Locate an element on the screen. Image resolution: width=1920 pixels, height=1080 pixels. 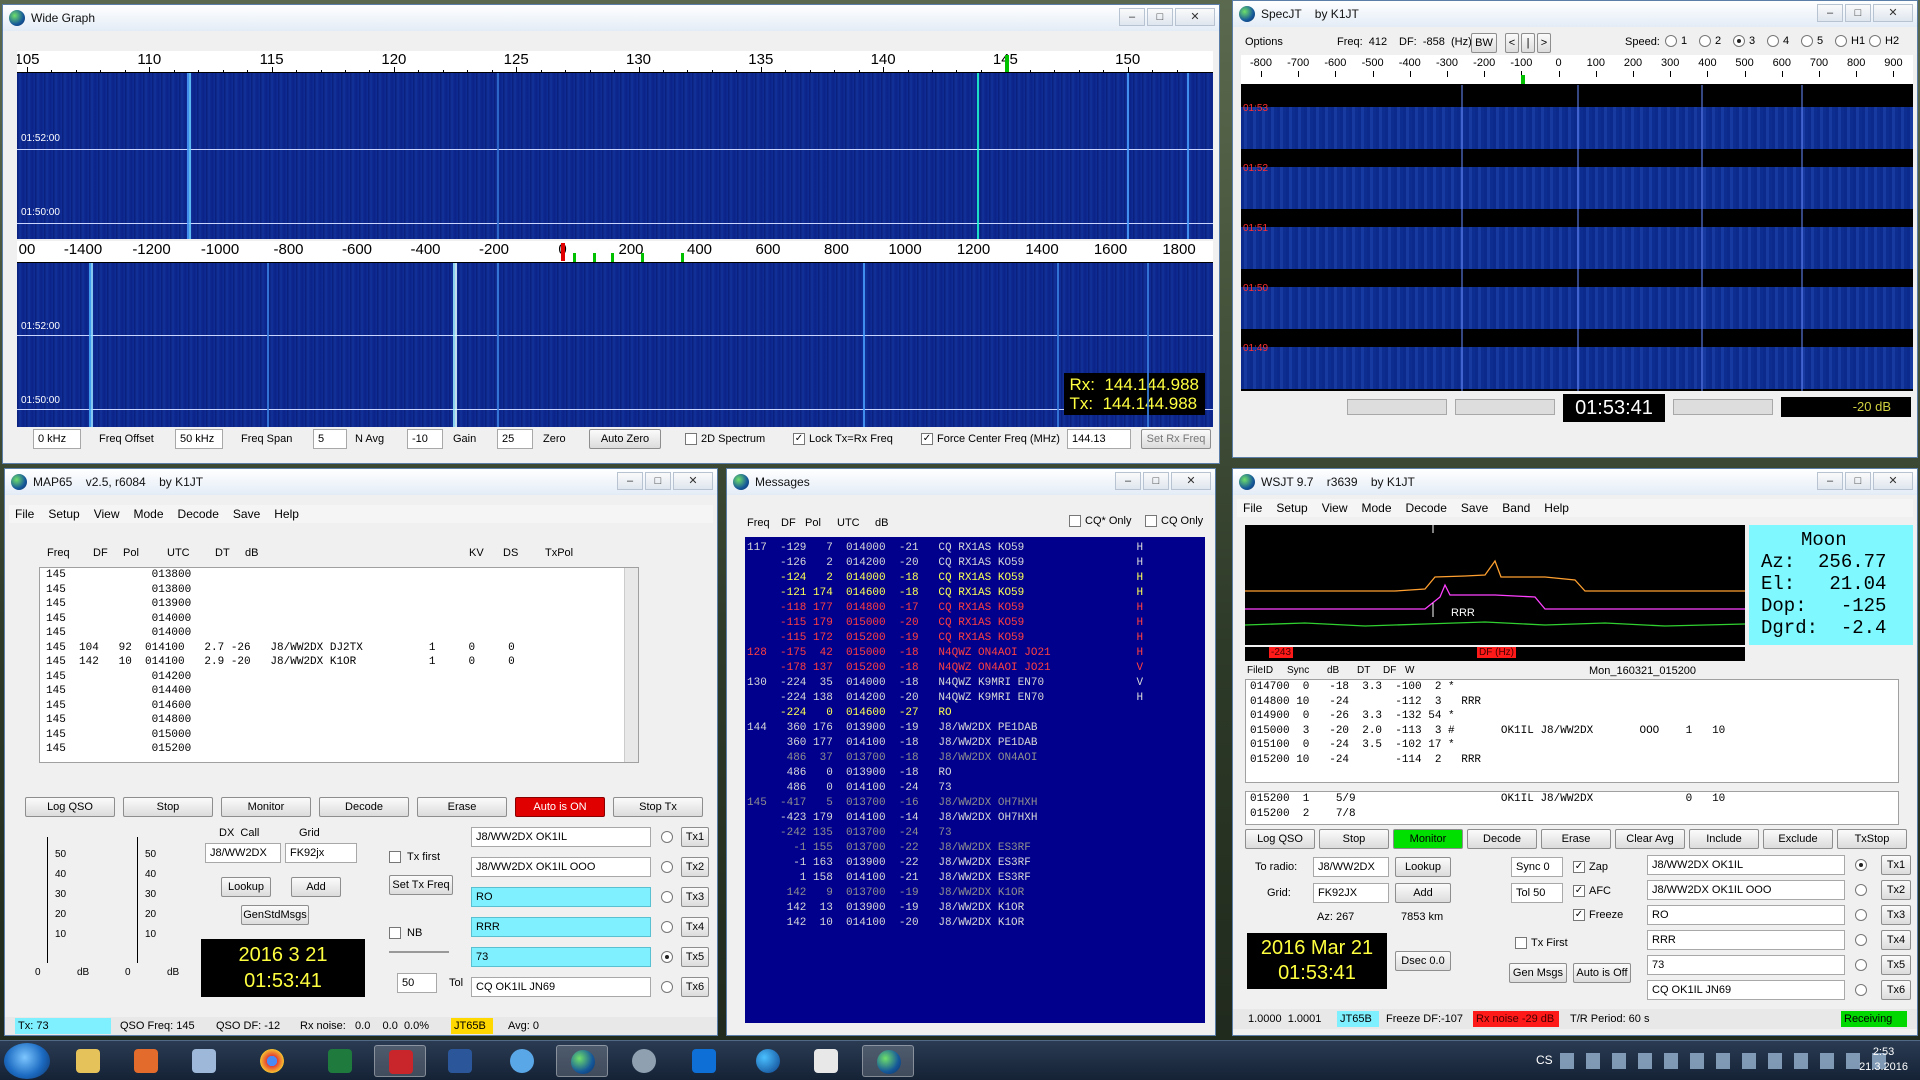
specjt-waterfall: 01:53 01:52 01:51 01:50 01:49 is located at coordinates (1577, 238).